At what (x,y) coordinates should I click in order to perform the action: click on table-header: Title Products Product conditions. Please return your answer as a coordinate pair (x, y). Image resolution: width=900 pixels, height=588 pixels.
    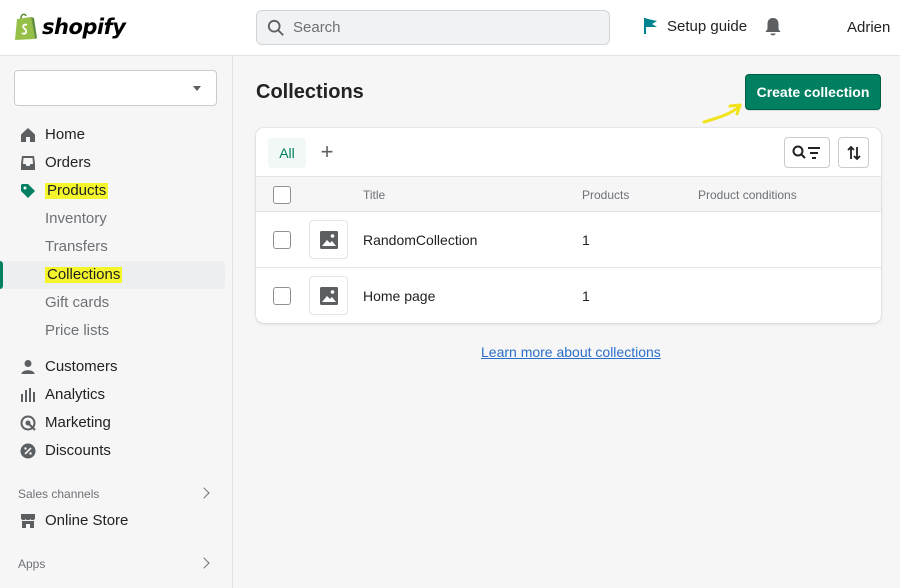
    Looking at the image, I should click on (568, 194).